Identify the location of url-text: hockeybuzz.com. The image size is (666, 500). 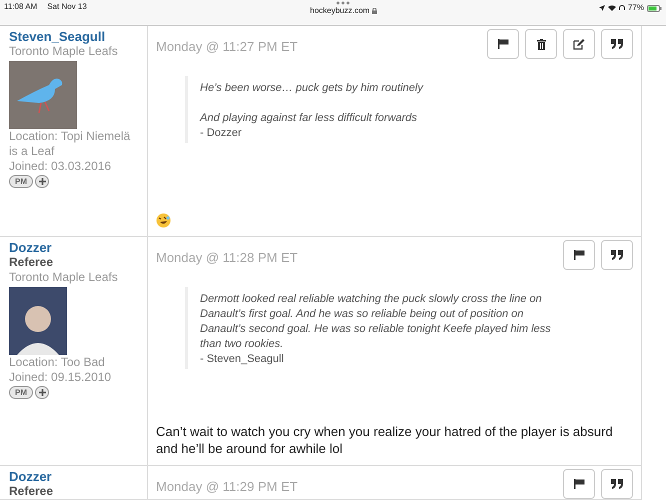
(340, 11).